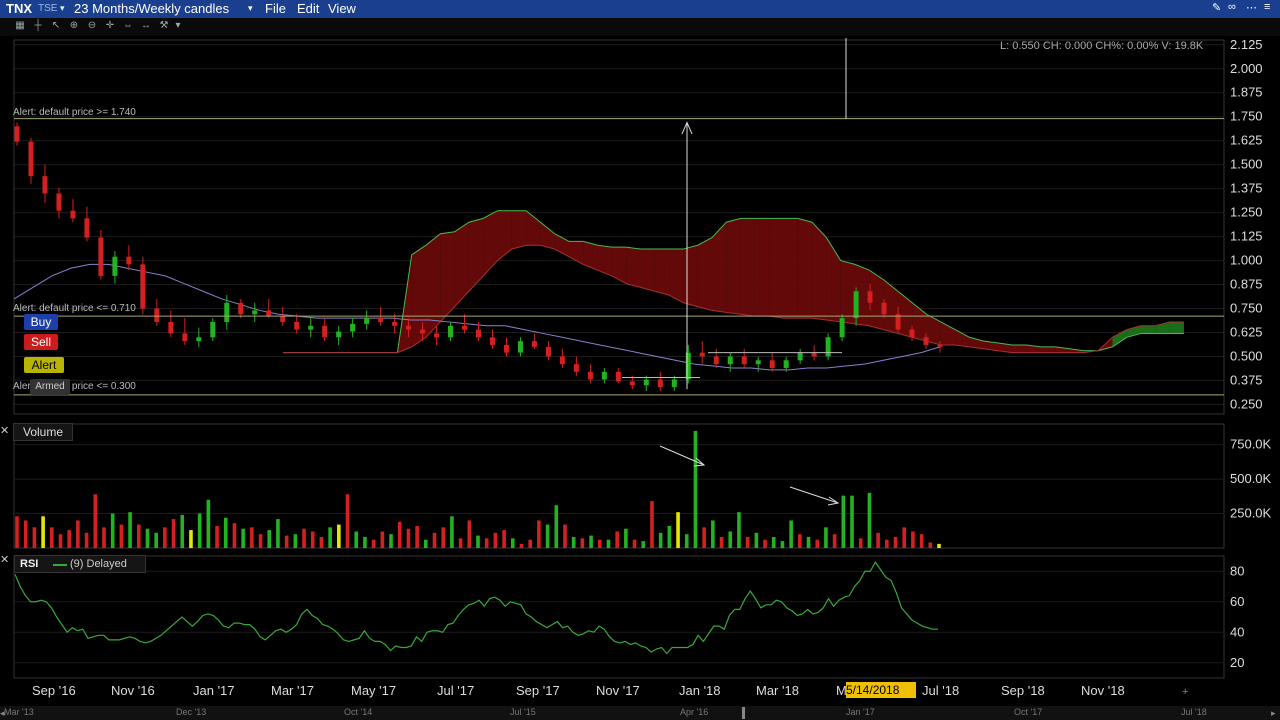 Image resolution: width=1280 pixels, height=720 pixels. What do you see at coordinates (1216, 7) in the screenshot?
I see `pencil-icon: ✎` at bounding box center [1216, 7].